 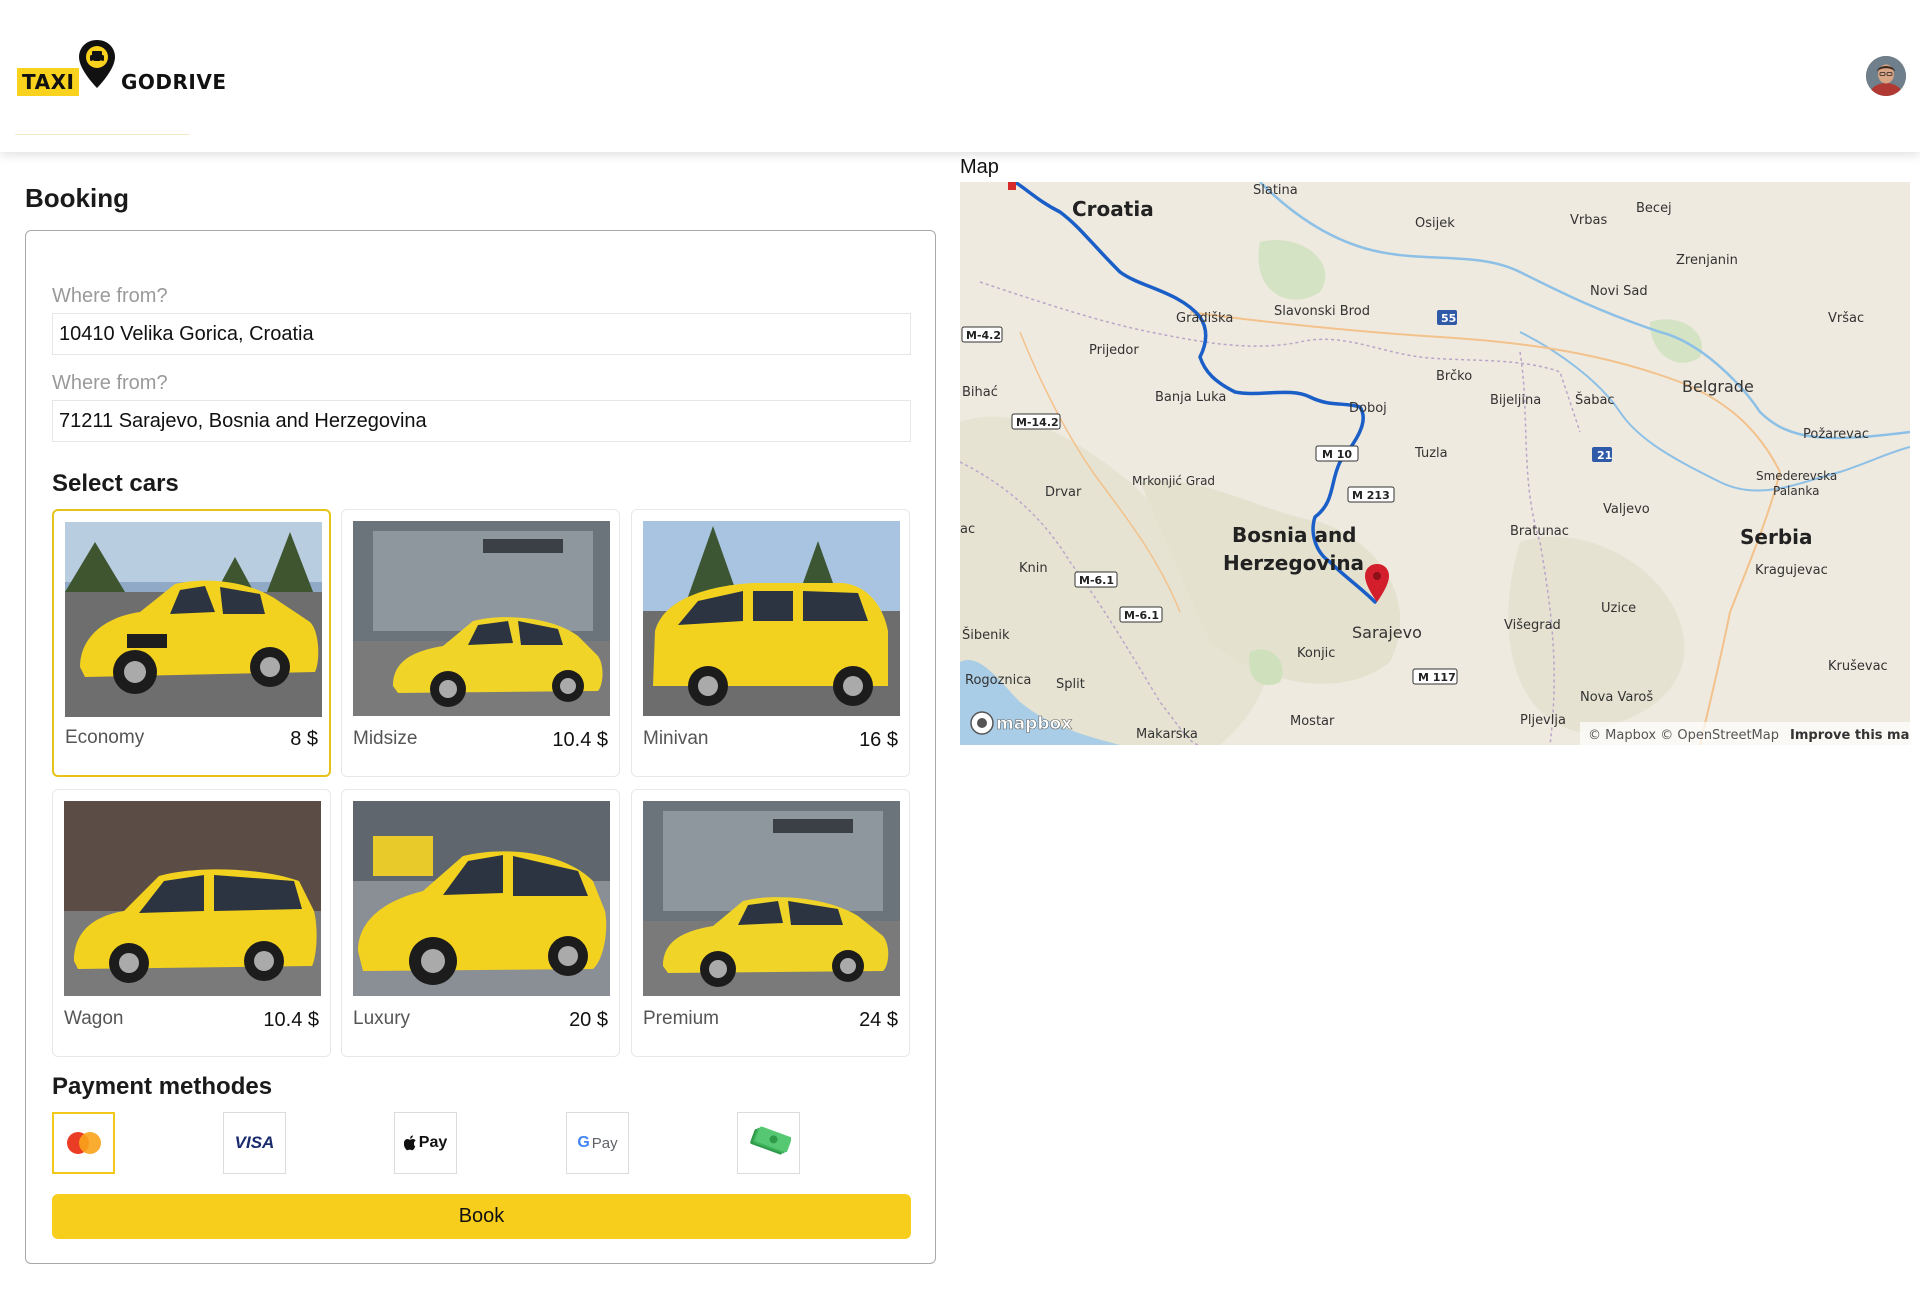 I want to click on logo: TAXI GODRIVE, so click(x=127, y=68).